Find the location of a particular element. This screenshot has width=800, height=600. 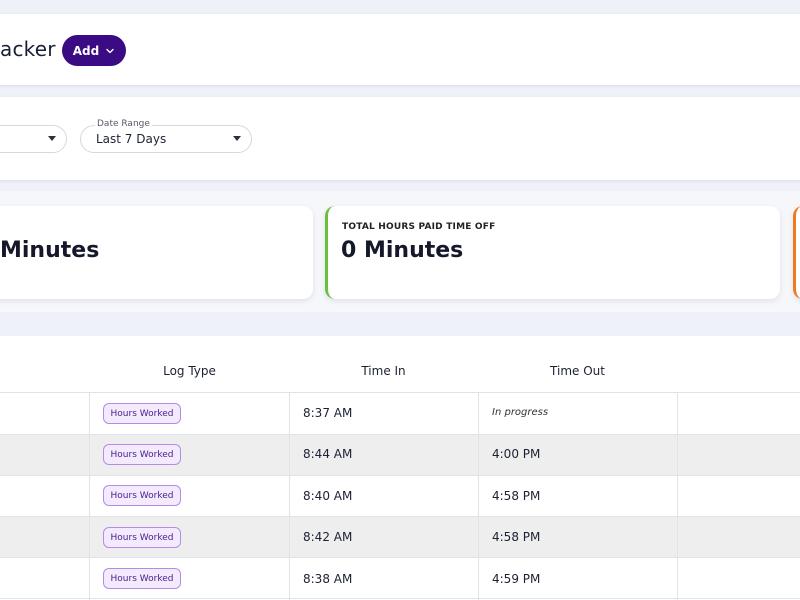

column-header-time-out: Time Out is located at coordinates (577, 371).